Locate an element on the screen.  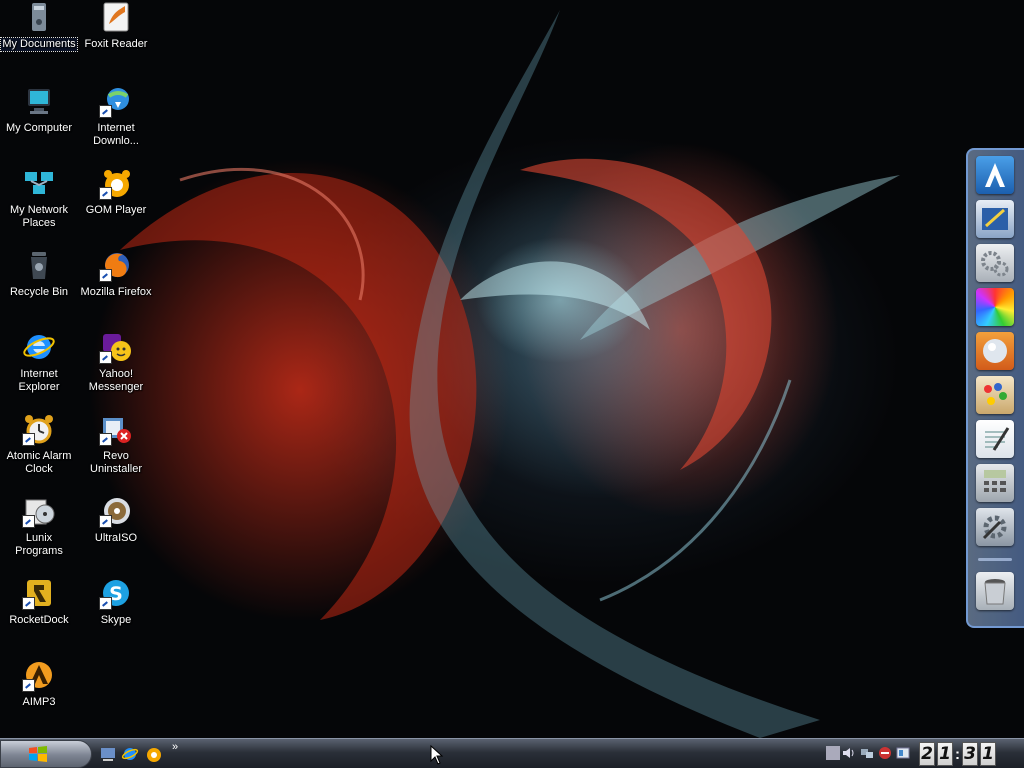
messenger-icon is located at coordinates (154, 754).